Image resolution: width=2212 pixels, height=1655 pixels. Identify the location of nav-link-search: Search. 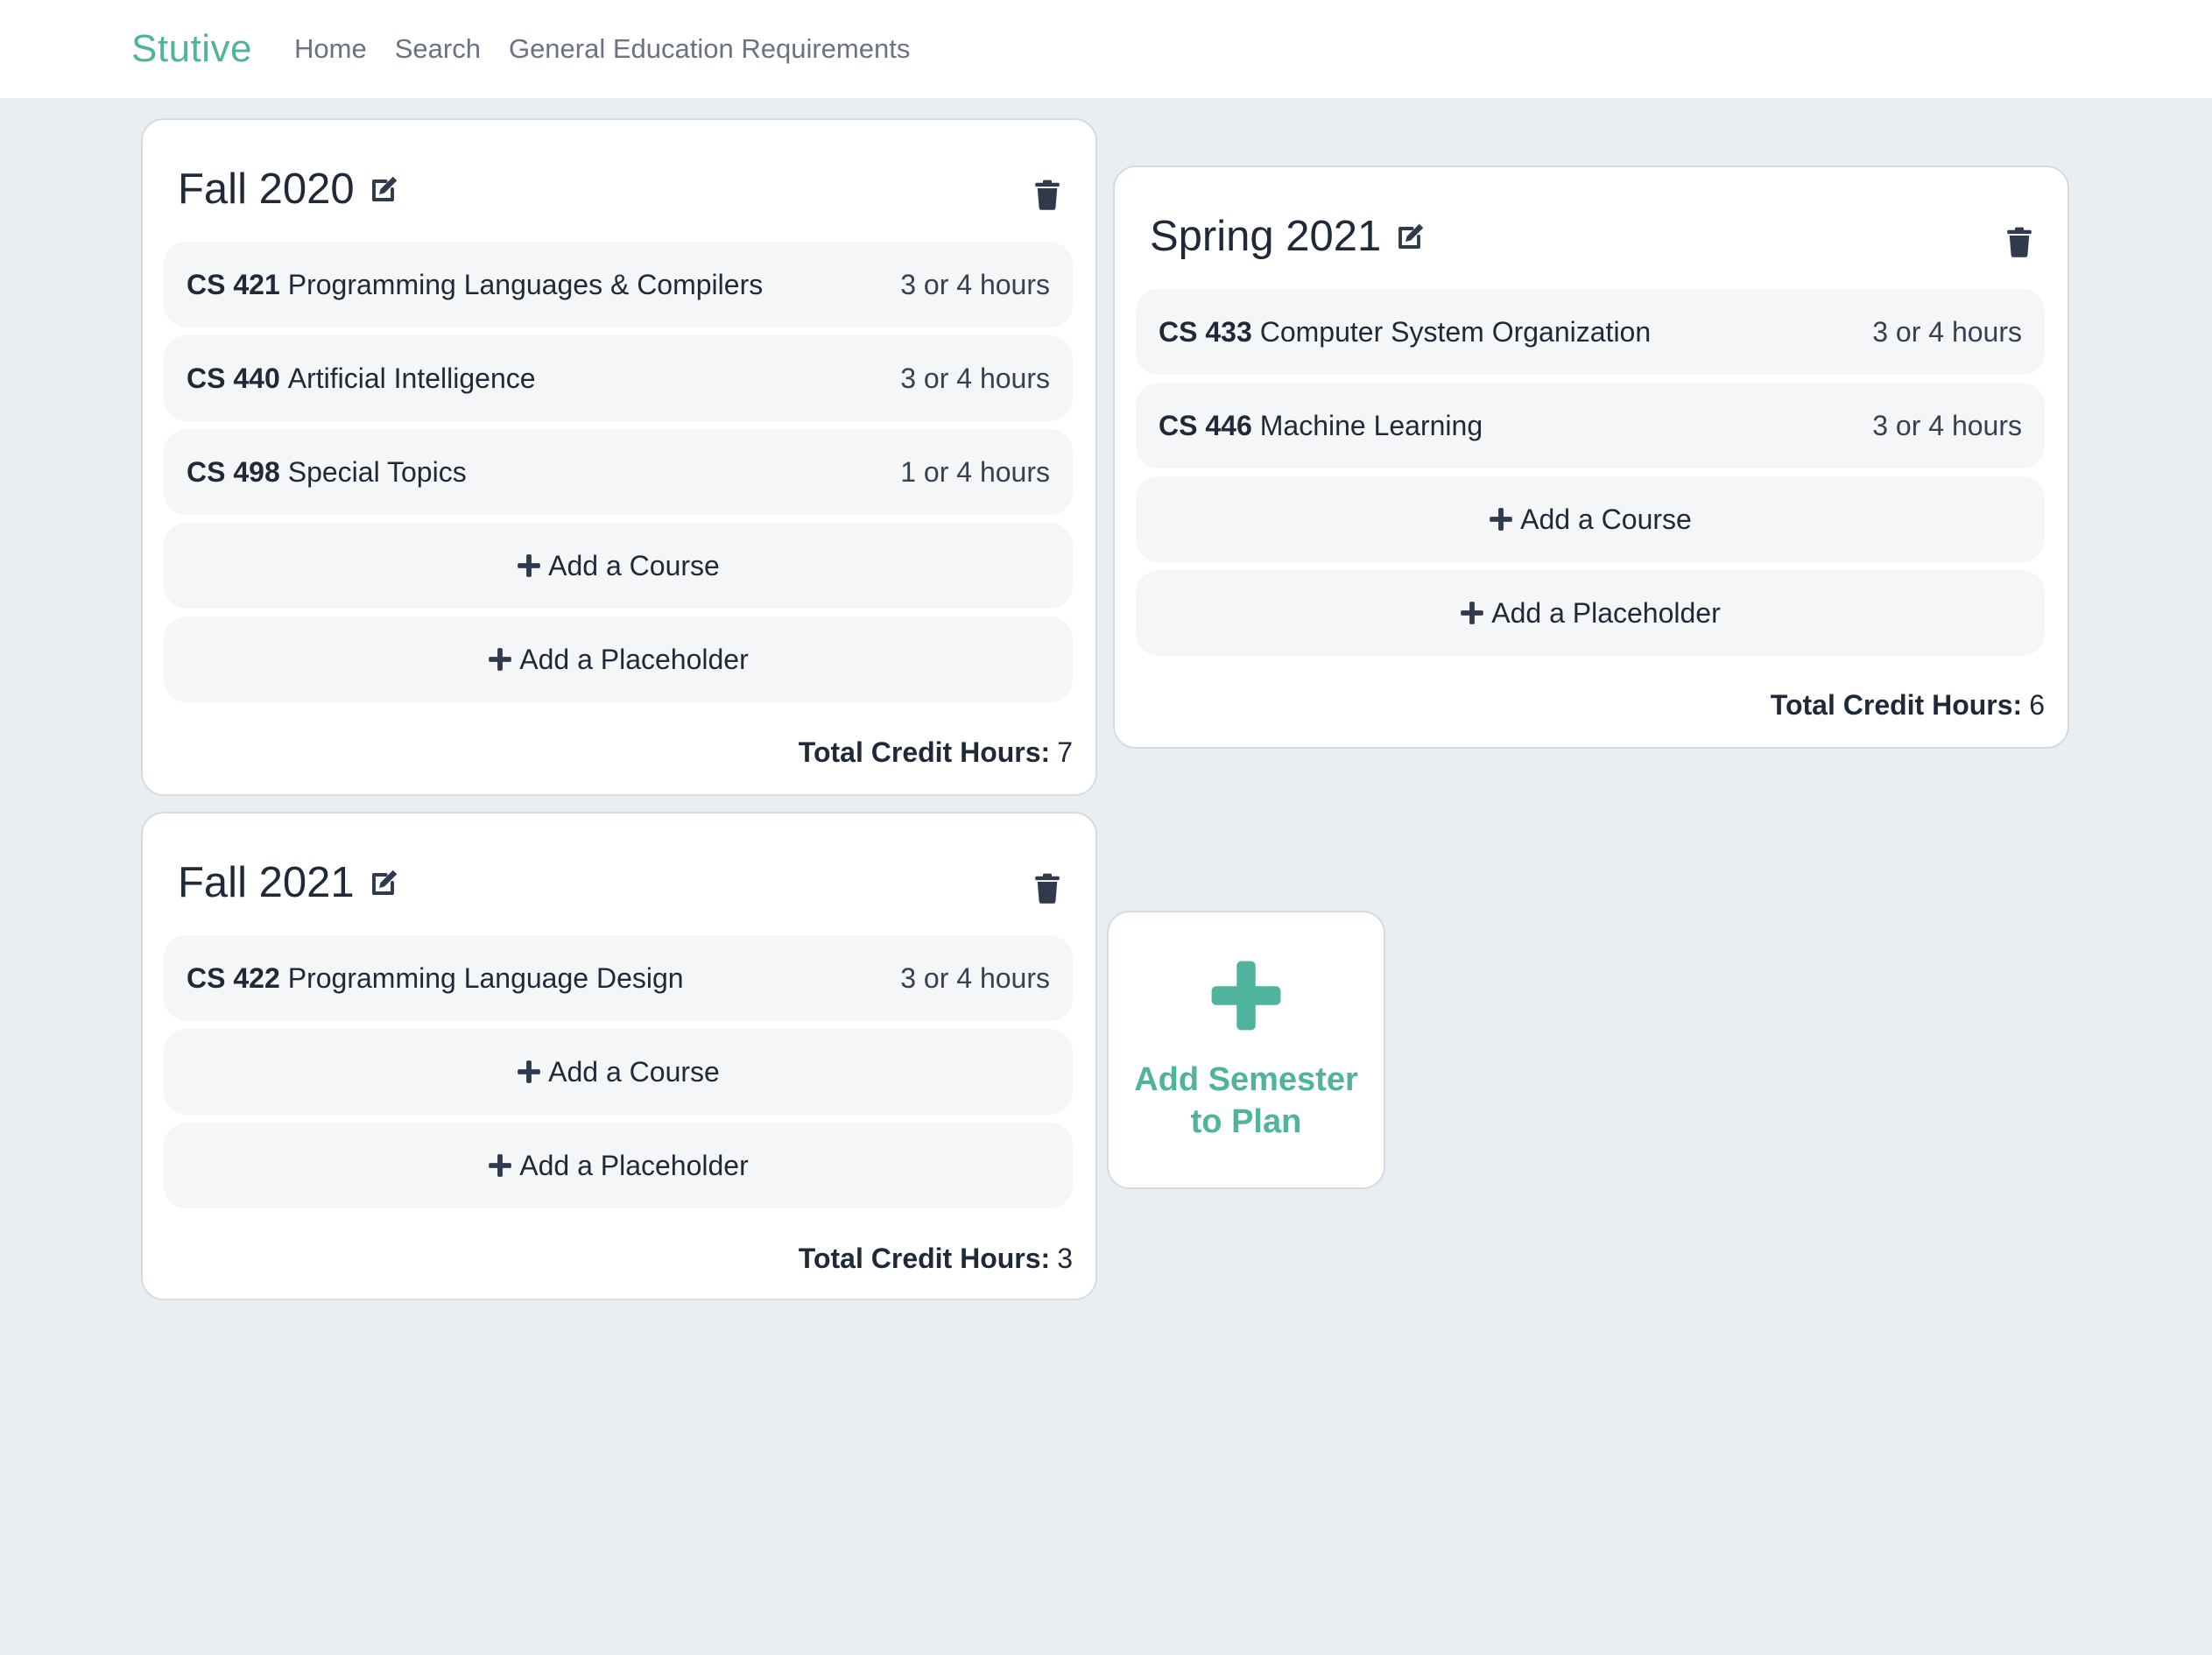
(438, 49).